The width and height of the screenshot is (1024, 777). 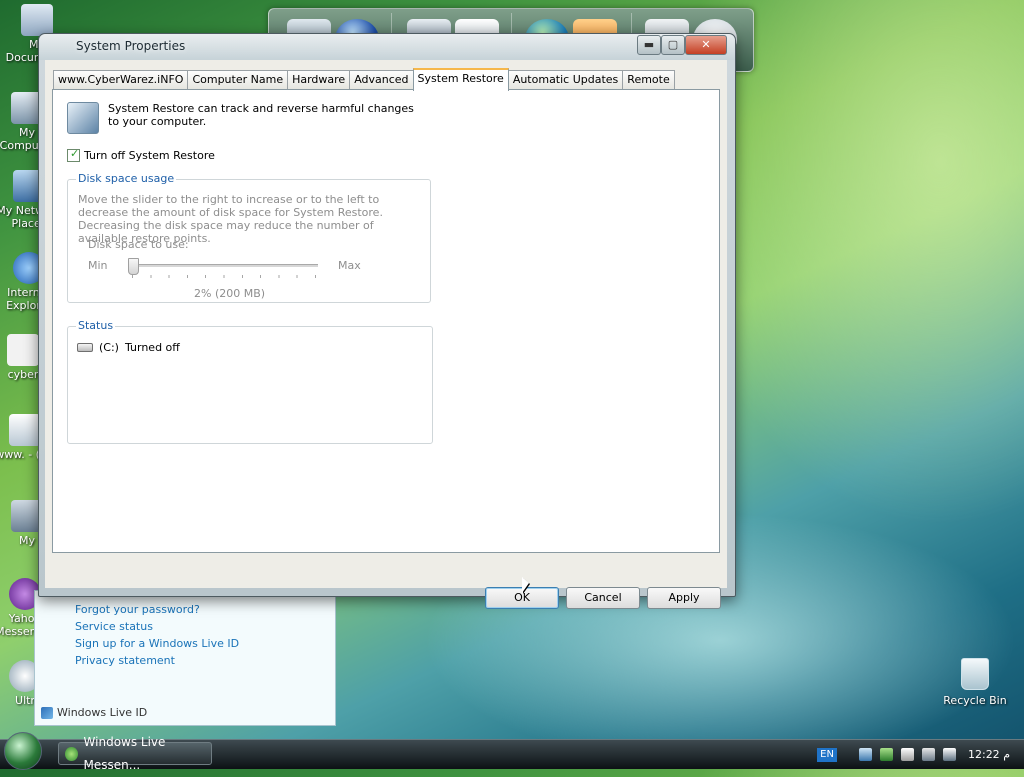 What do you see at coordinates (706, 45) in the screenshot?
I see `close-button: ✕` at bounding box center [706, 45].